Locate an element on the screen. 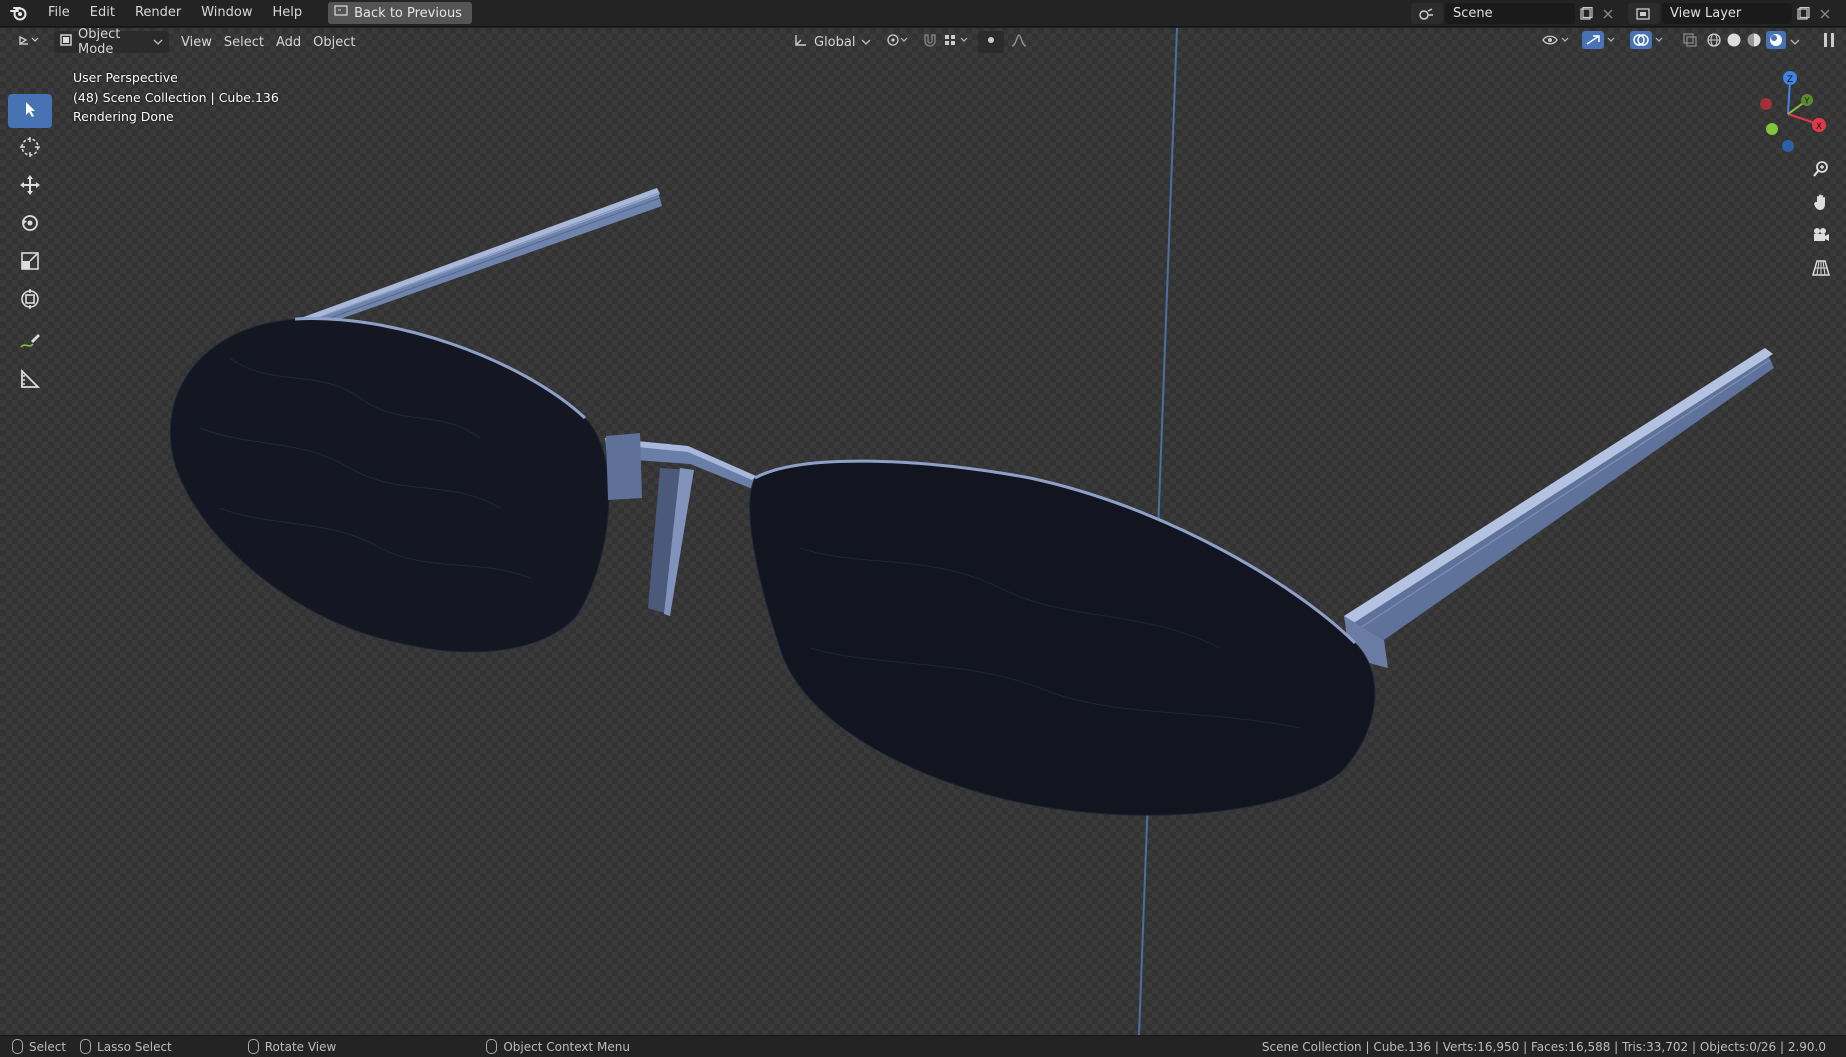 Image resolution: width=1846 pixels, height=1057 pixels. pivot-point-dropdown is located at coordinates (898, 42).